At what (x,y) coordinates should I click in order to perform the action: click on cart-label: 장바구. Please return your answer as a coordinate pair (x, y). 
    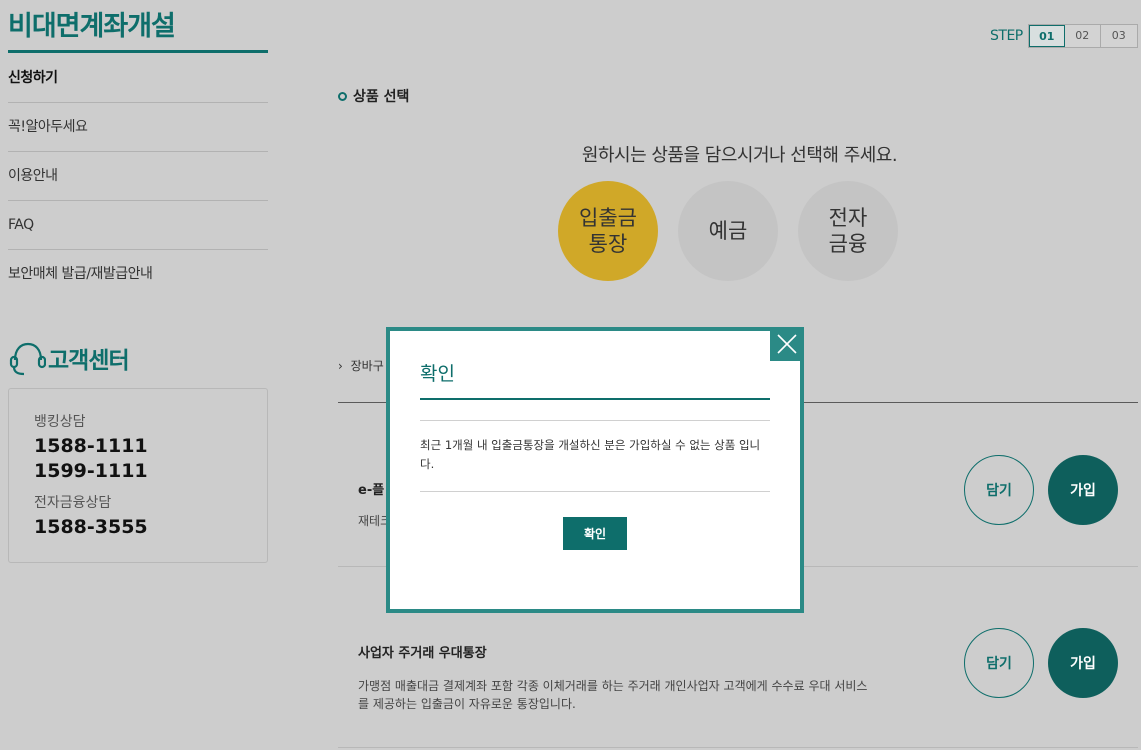
    Looking at the image, I should click on (367, 366).